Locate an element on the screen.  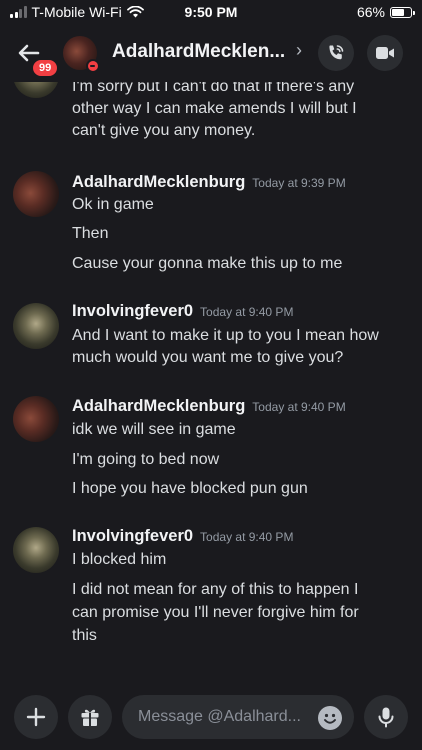
voice-call-button is located at coordinates (336, 53).